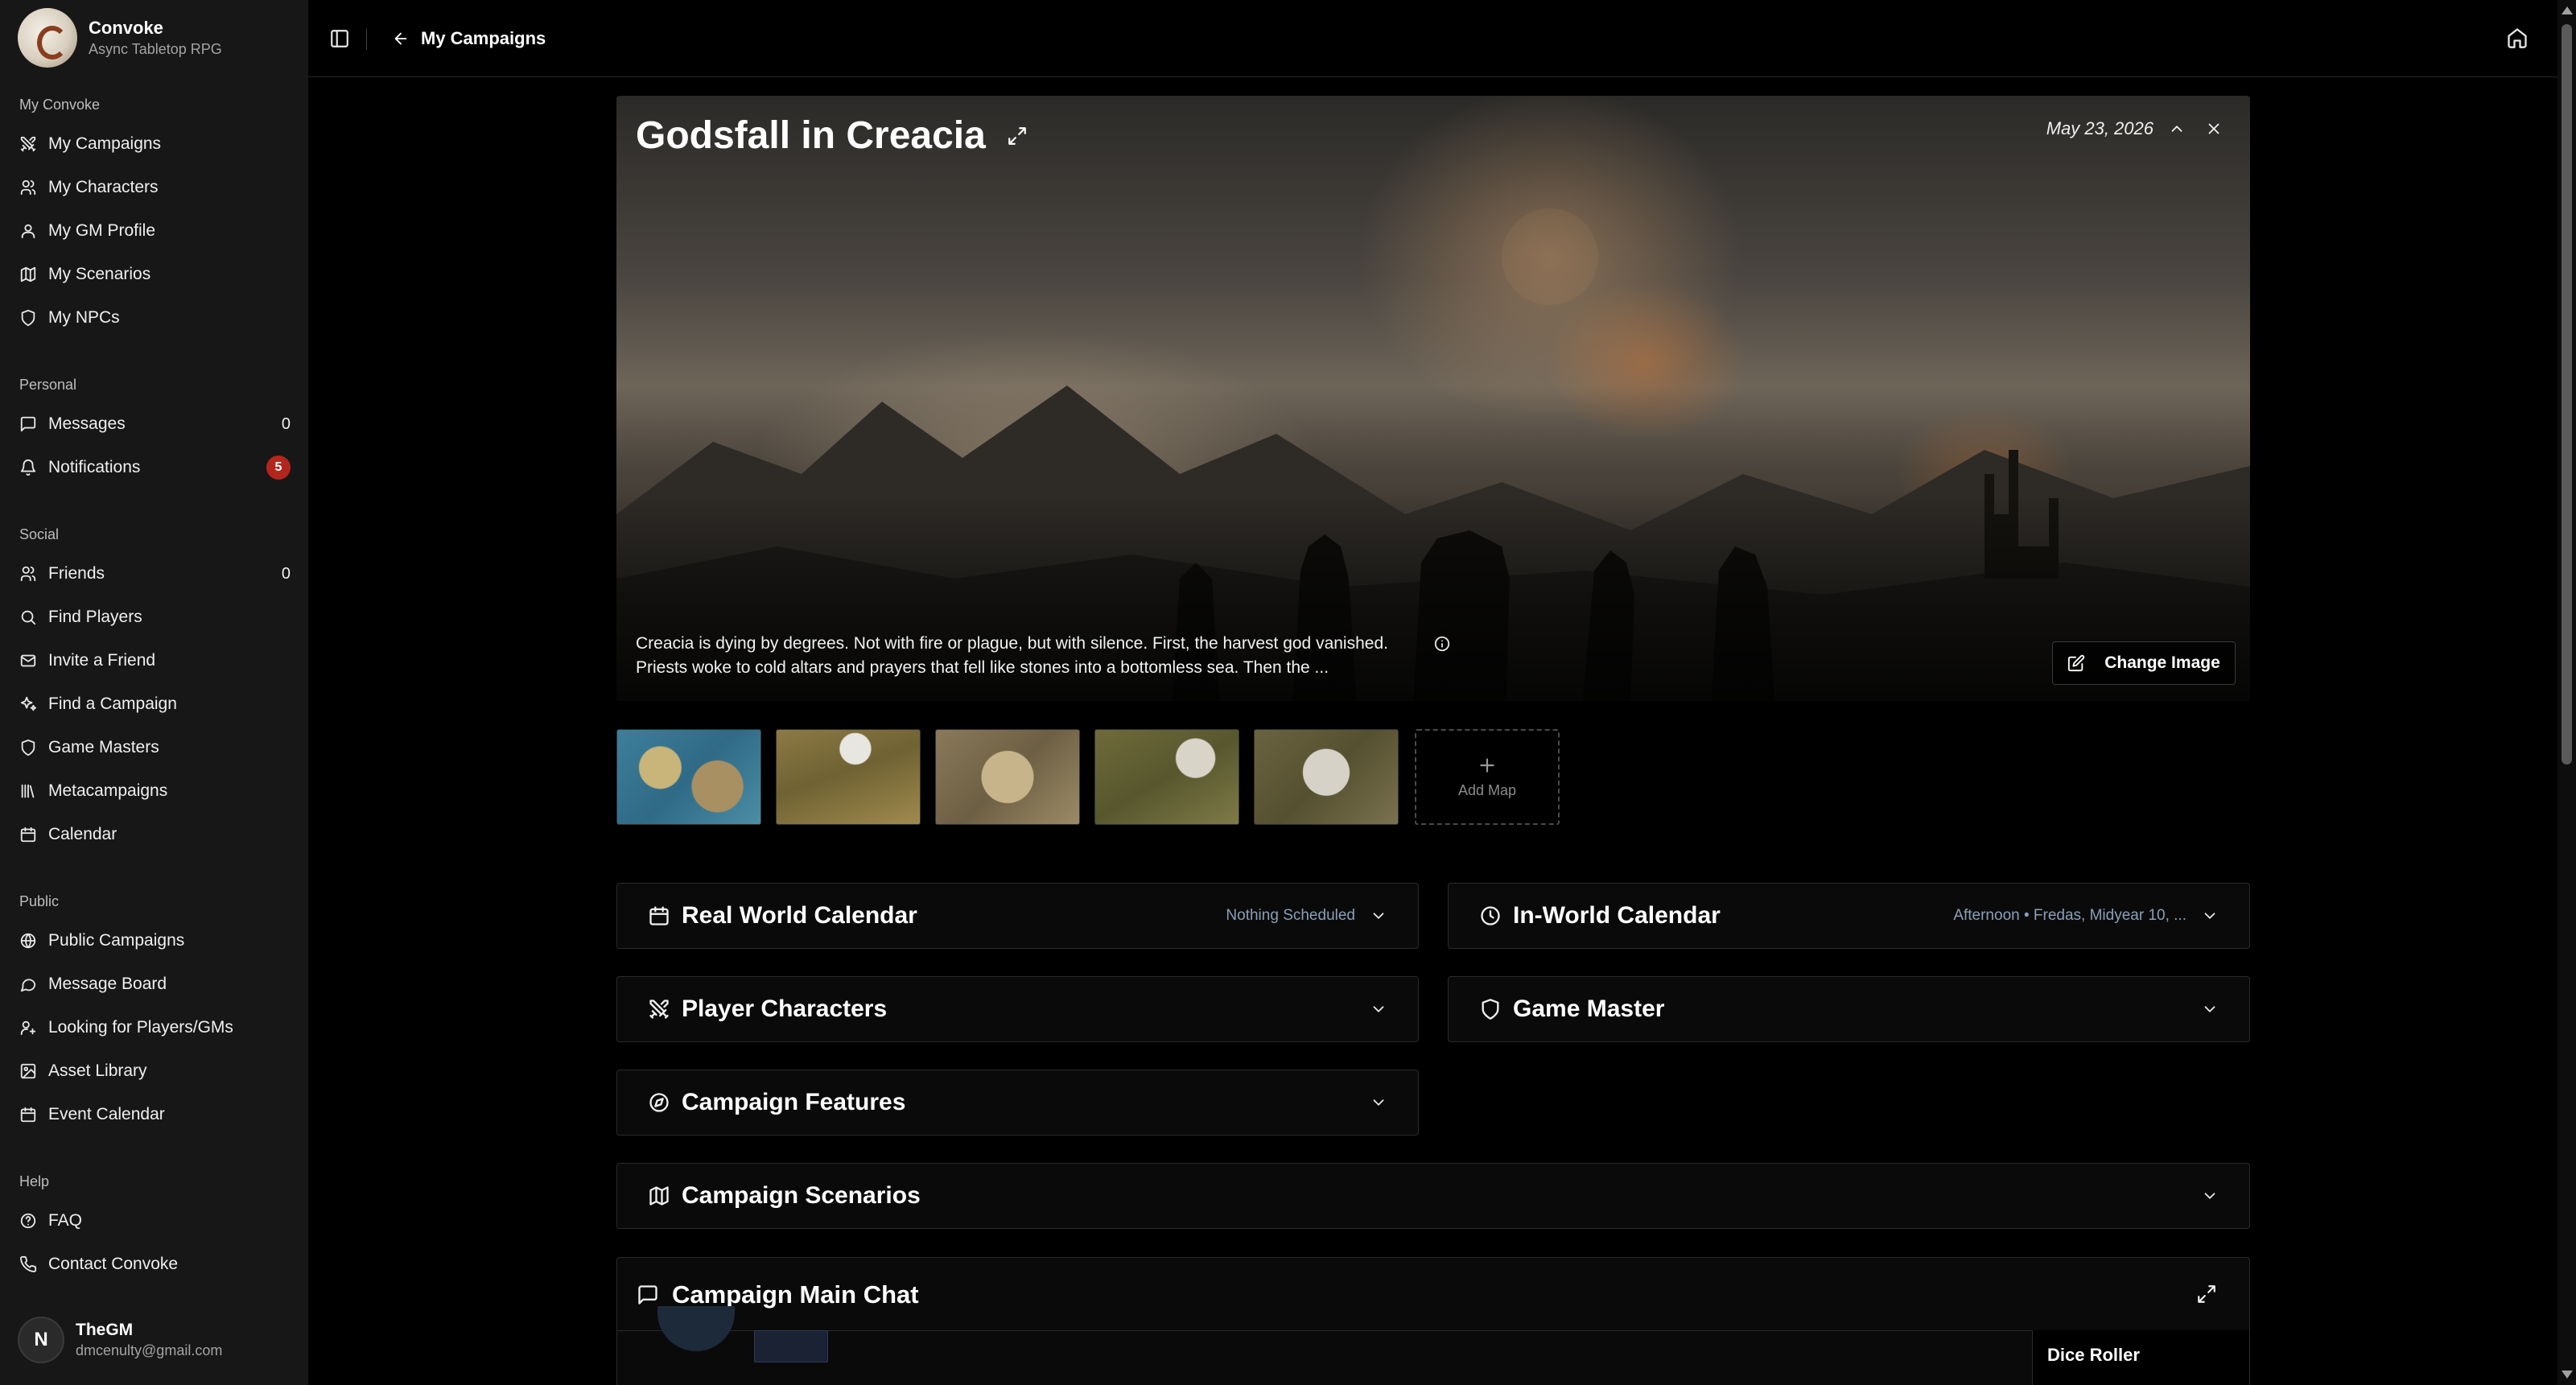 The image size is (2576, 1385). I want to click on sidebar-item-label: Notifications, so click(94, 467).